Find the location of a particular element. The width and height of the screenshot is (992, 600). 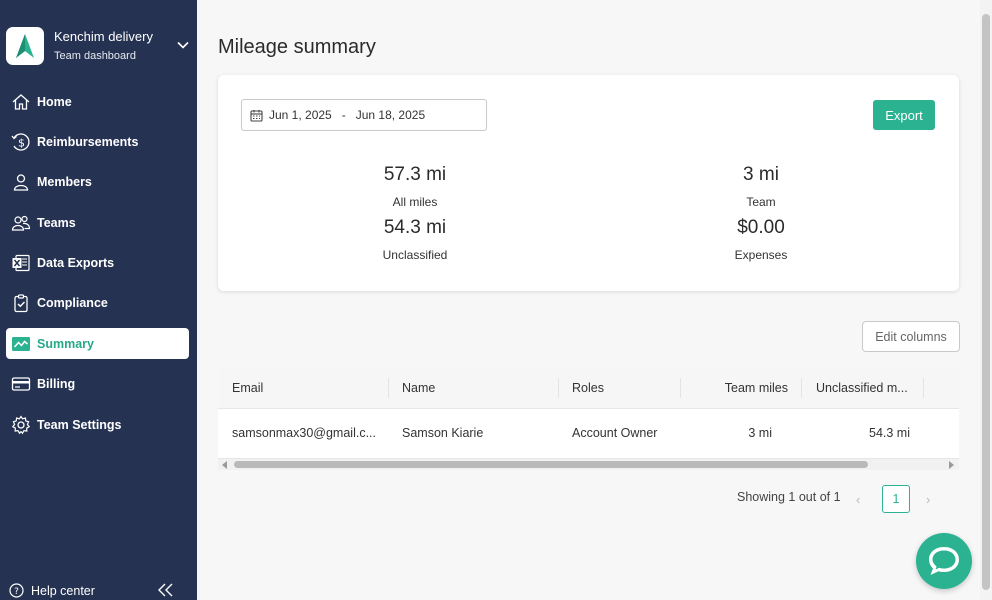

collapse-sidebar-icon is located at coordinates (166, 590).